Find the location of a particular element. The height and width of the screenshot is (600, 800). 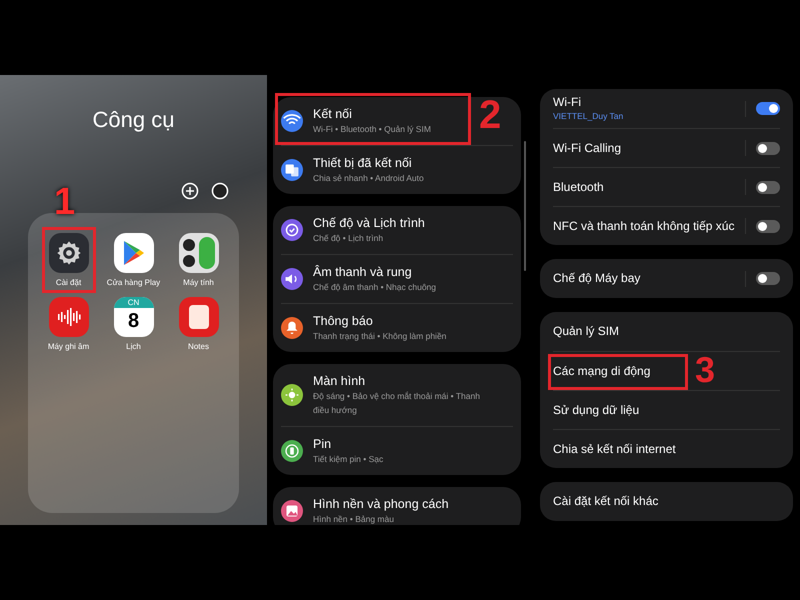

setting-title: Pin is located at coordinates (360, 444).